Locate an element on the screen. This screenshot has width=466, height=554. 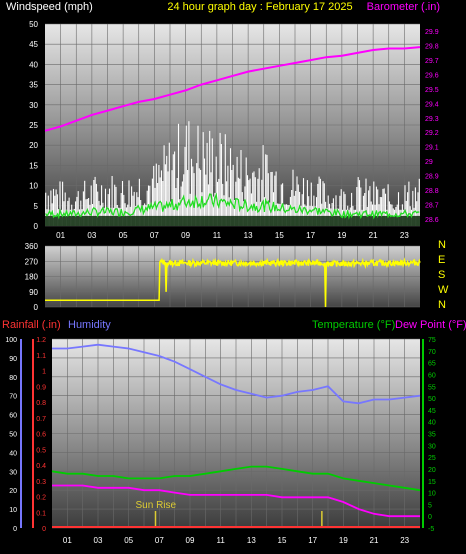
humidity-tick: 10 is located at coordinates (13, 510).